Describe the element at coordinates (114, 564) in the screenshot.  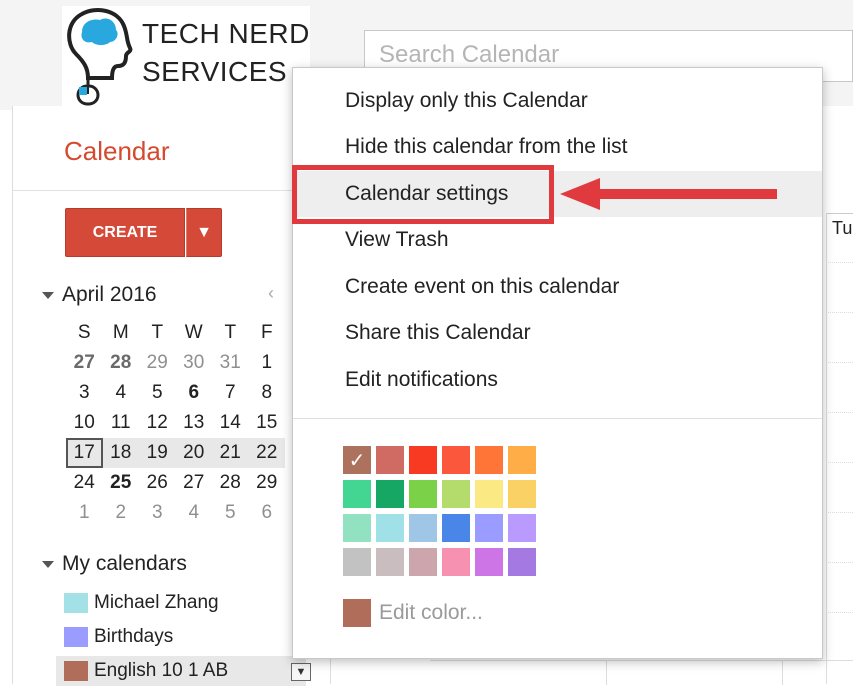
I see `my-calendars-header: My calendars` at that location.